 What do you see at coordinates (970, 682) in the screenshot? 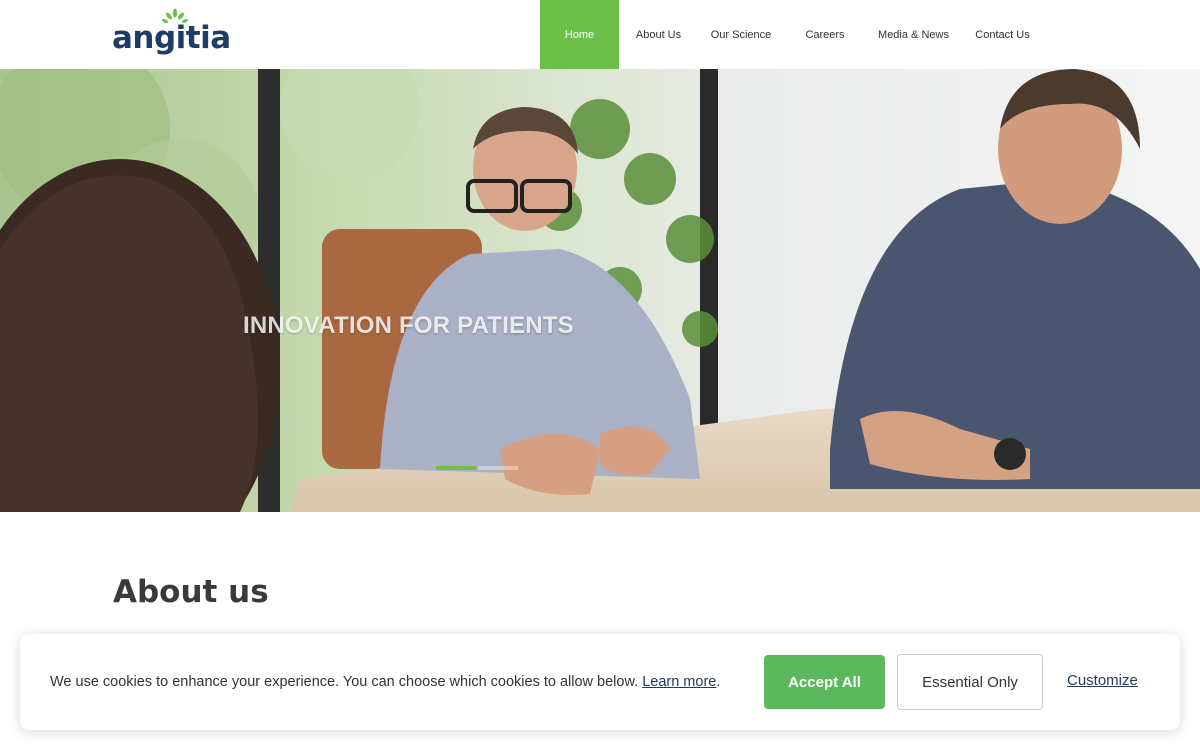
I see `essential-only-button: Essential Only` at bounding box center [970, 682].